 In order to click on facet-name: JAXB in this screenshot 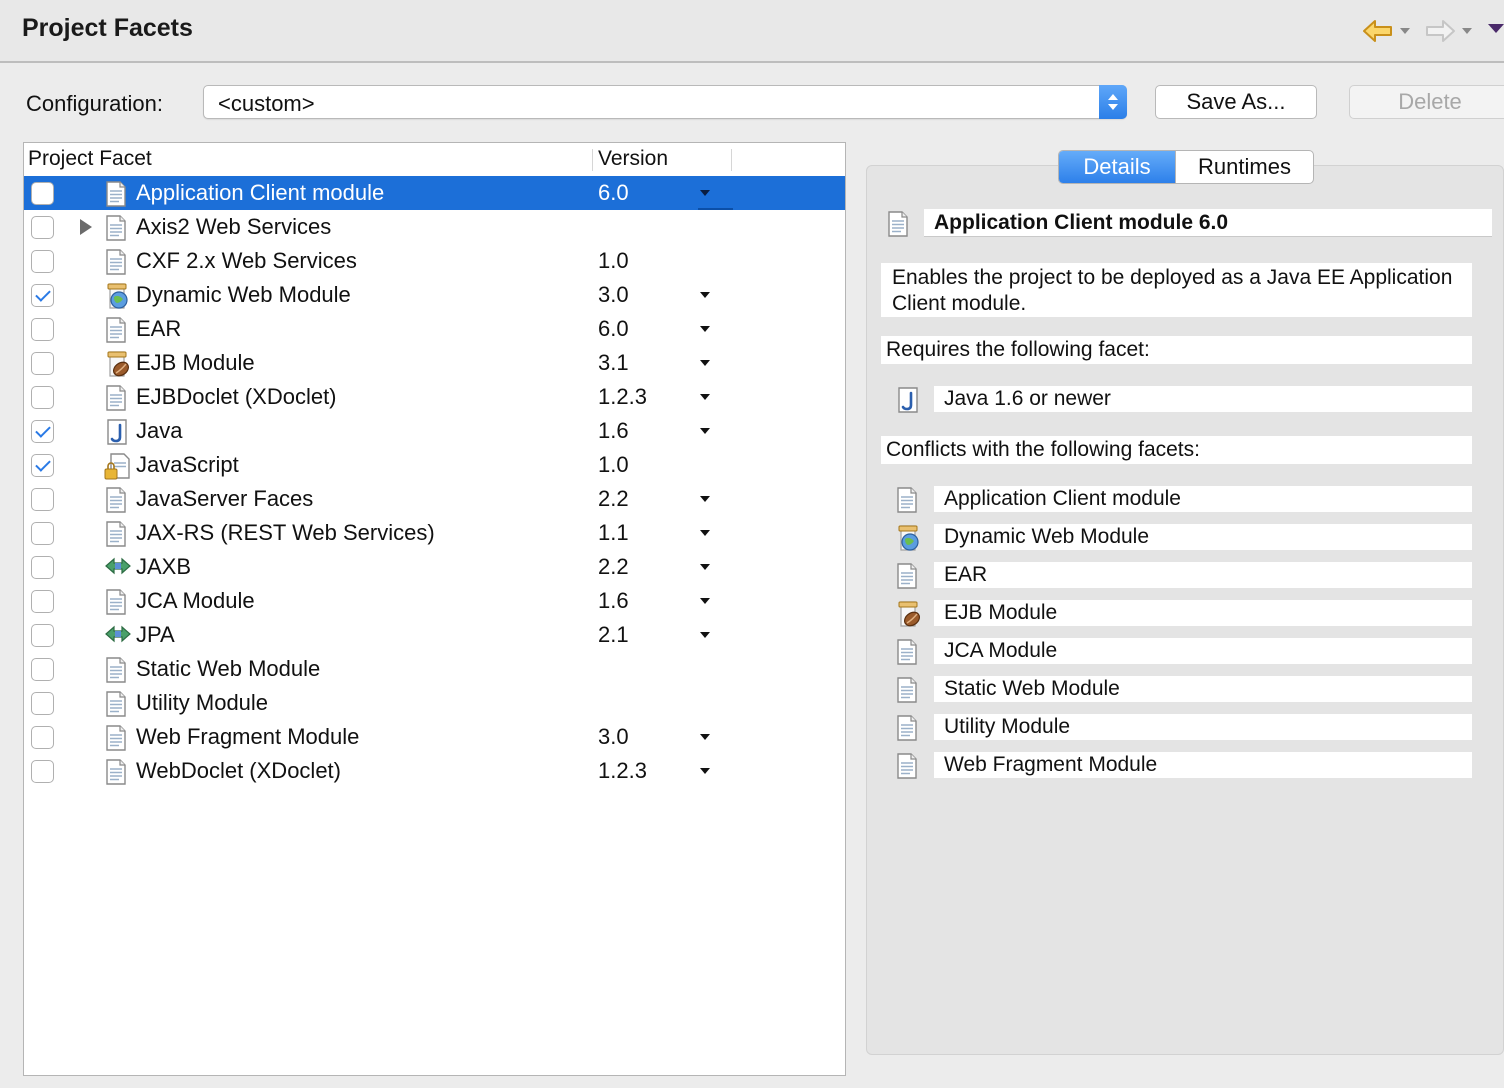, I will do `click(164, 566)`.